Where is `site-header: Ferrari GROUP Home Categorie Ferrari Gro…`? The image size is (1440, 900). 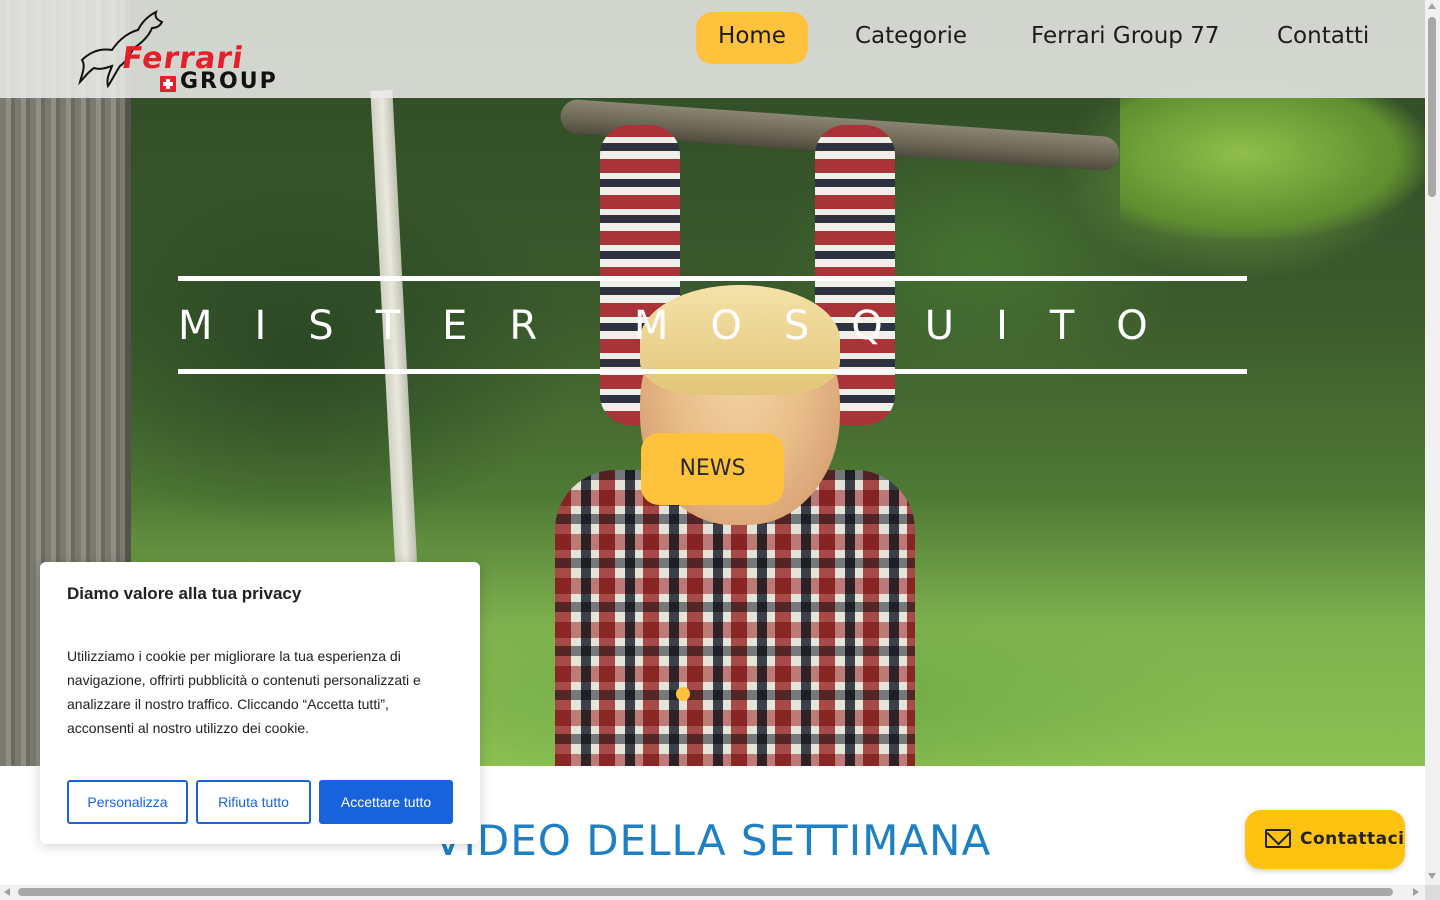
site-header: Ferrari GROUP Home Categorie Ferrari Gro… is located at coordinates (712, 49).